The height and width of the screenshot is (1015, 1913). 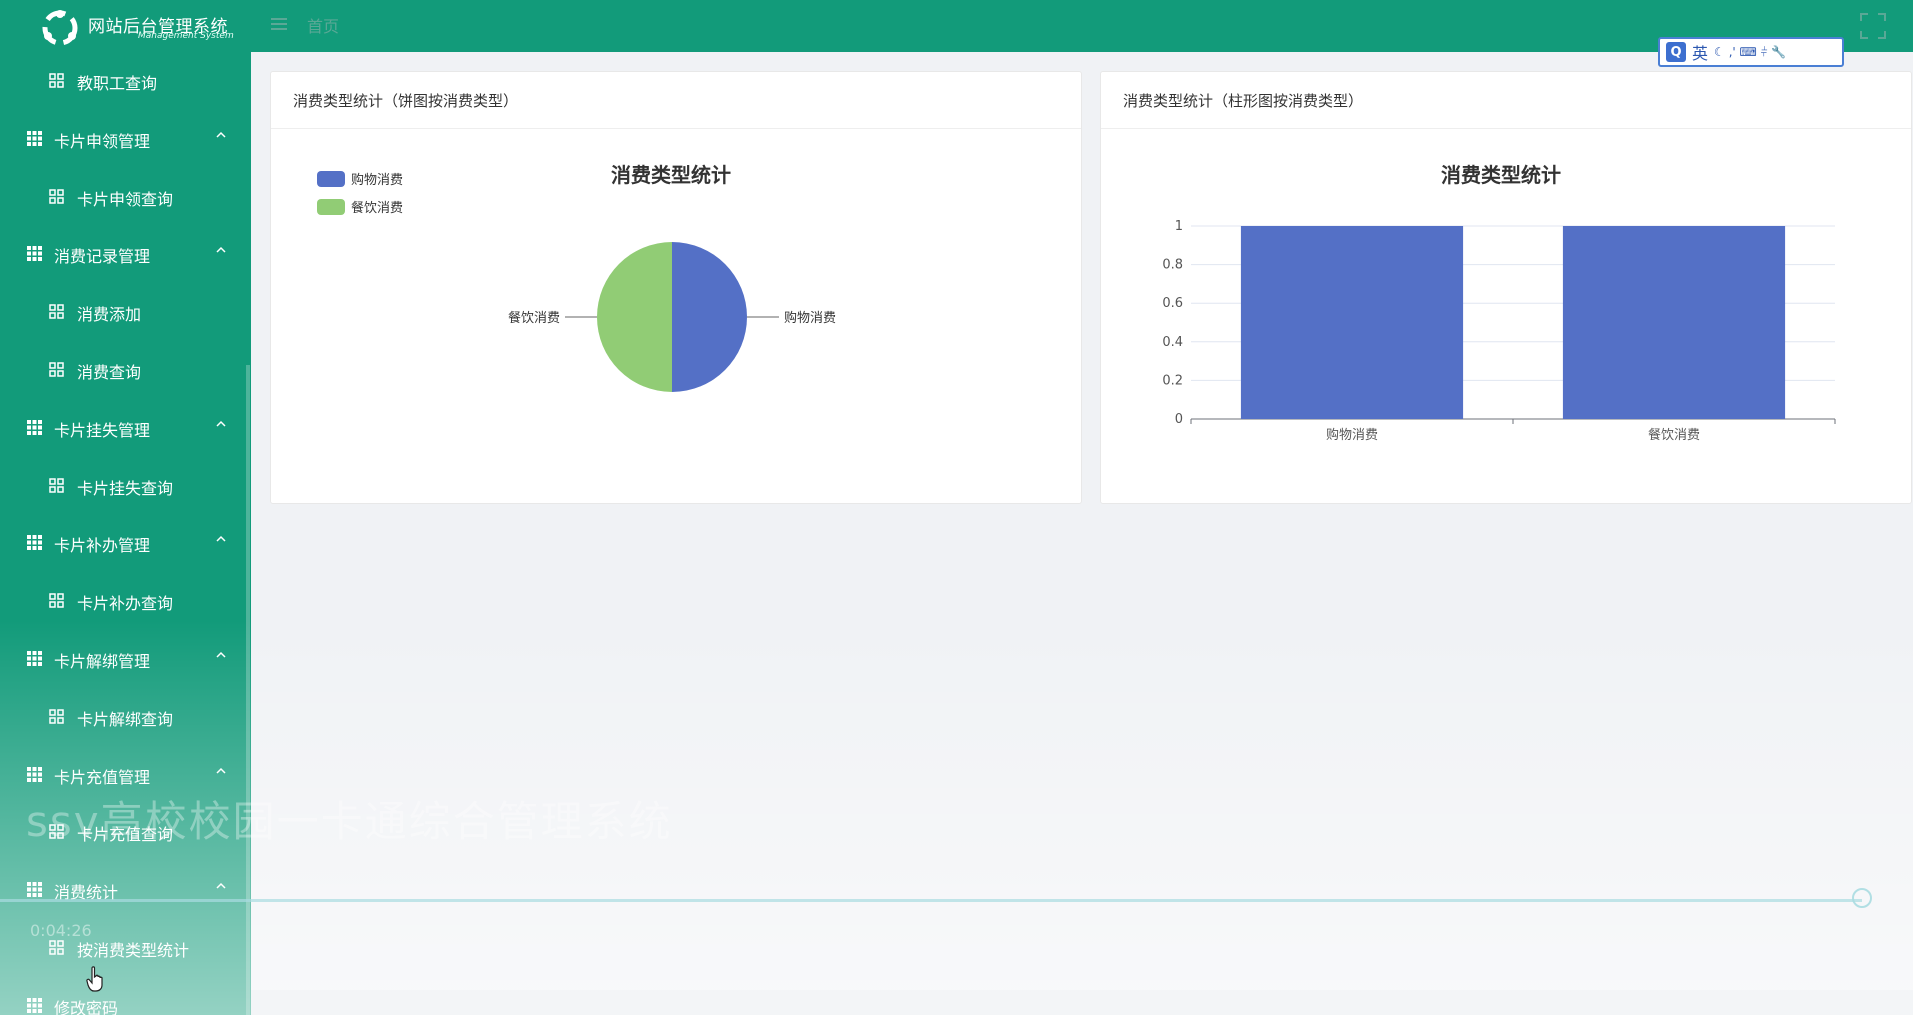 I want to click on sidebar-group-10: 卡片解绑管理, so click(x=125, y=659).